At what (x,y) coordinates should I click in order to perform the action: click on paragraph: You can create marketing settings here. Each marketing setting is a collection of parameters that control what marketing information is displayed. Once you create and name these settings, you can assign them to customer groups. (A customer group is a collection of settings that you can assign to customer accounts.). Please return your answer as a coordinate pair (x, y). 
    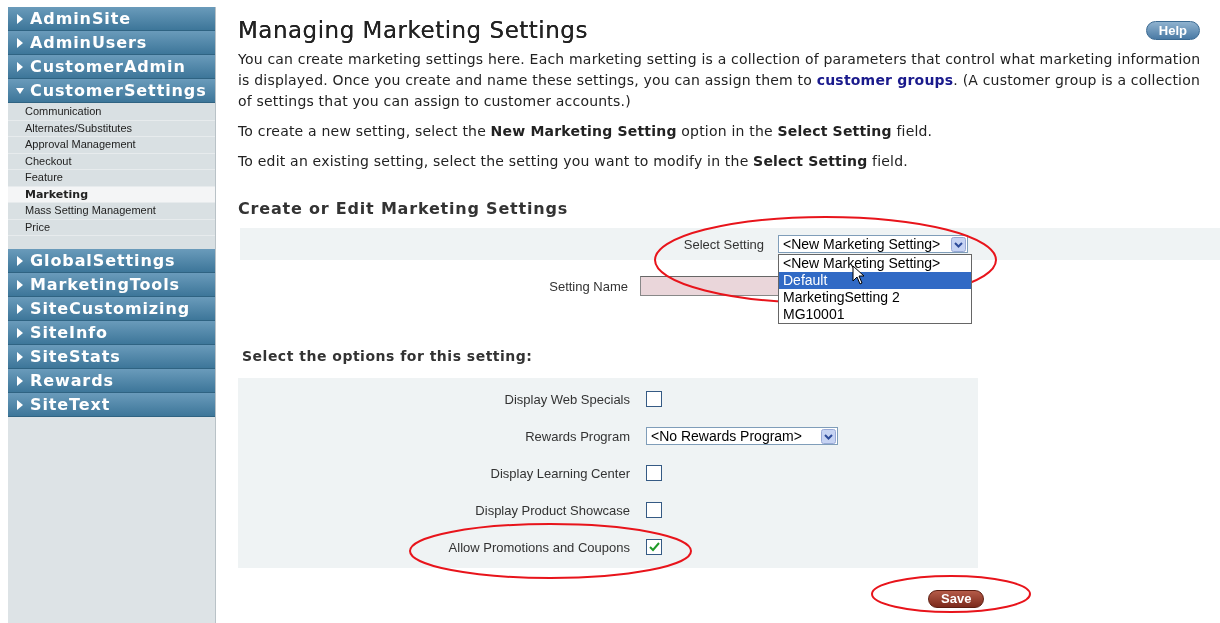
    Looking at the image, I should click on (720, 80).